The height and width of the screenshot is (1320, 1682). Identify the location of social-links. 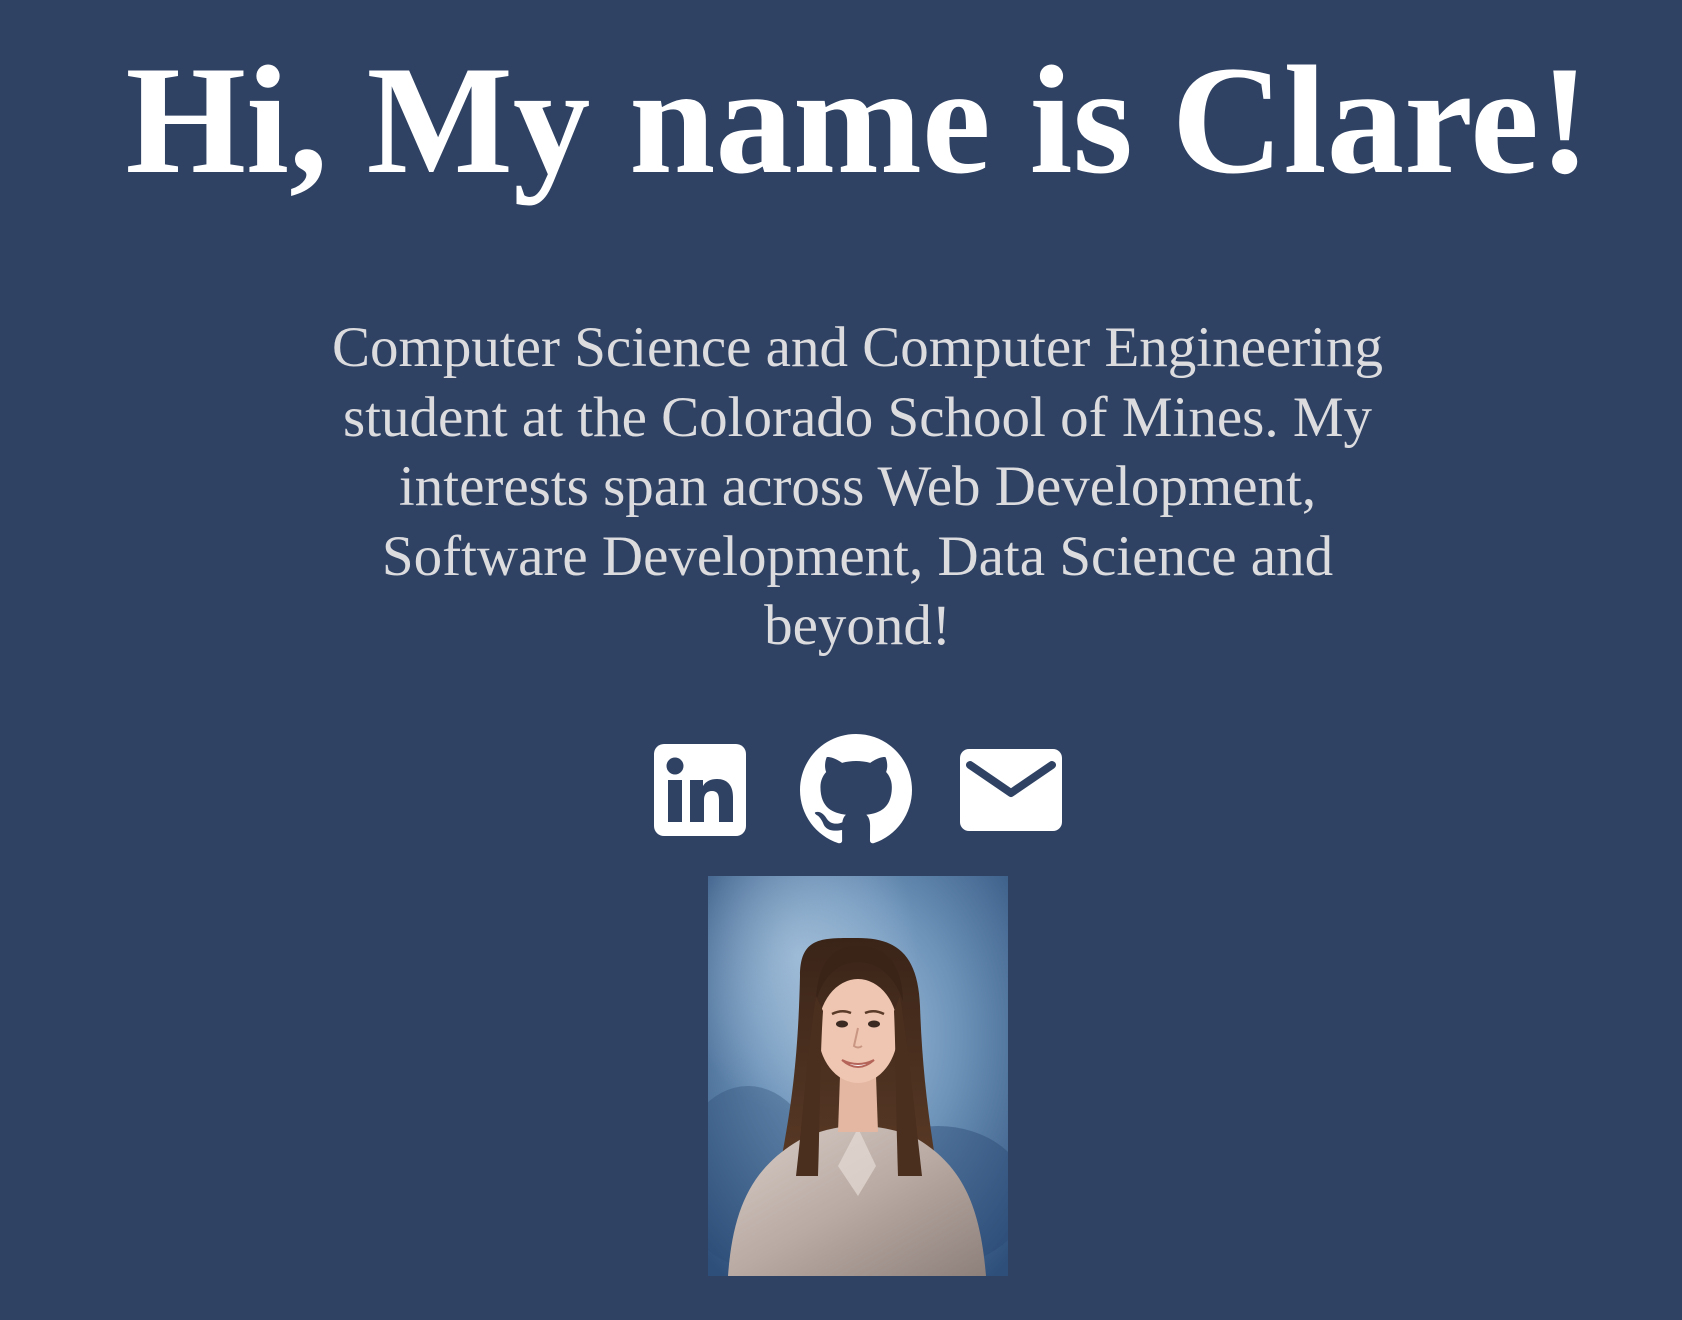
(841, 790).